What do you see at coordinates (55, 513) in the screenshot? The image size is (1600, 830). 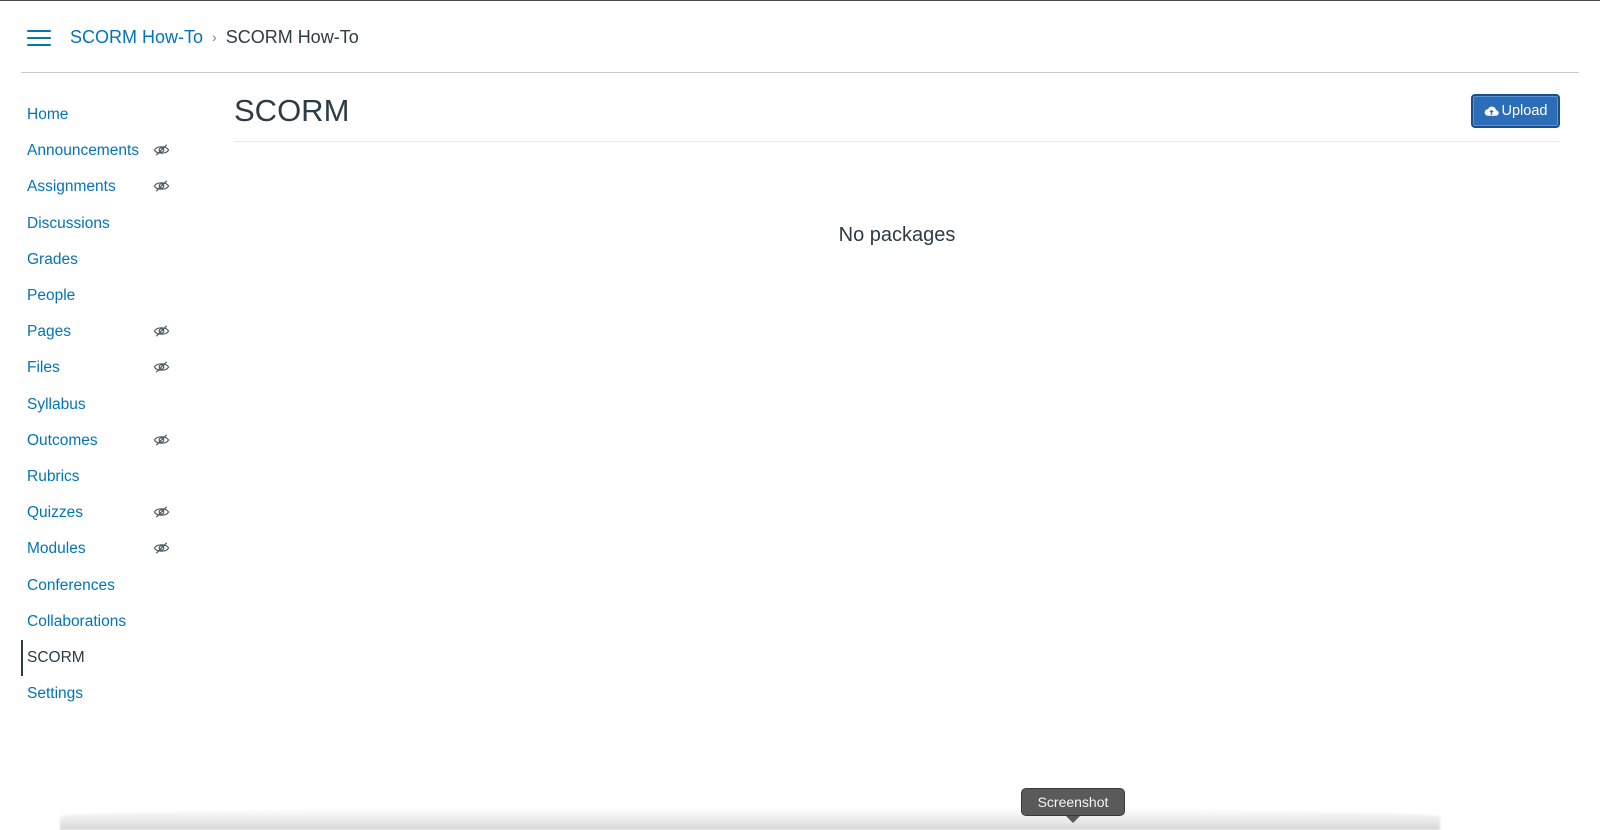 I see `sidebar-item-label: Quizzes` at bounding box center [55, 513].